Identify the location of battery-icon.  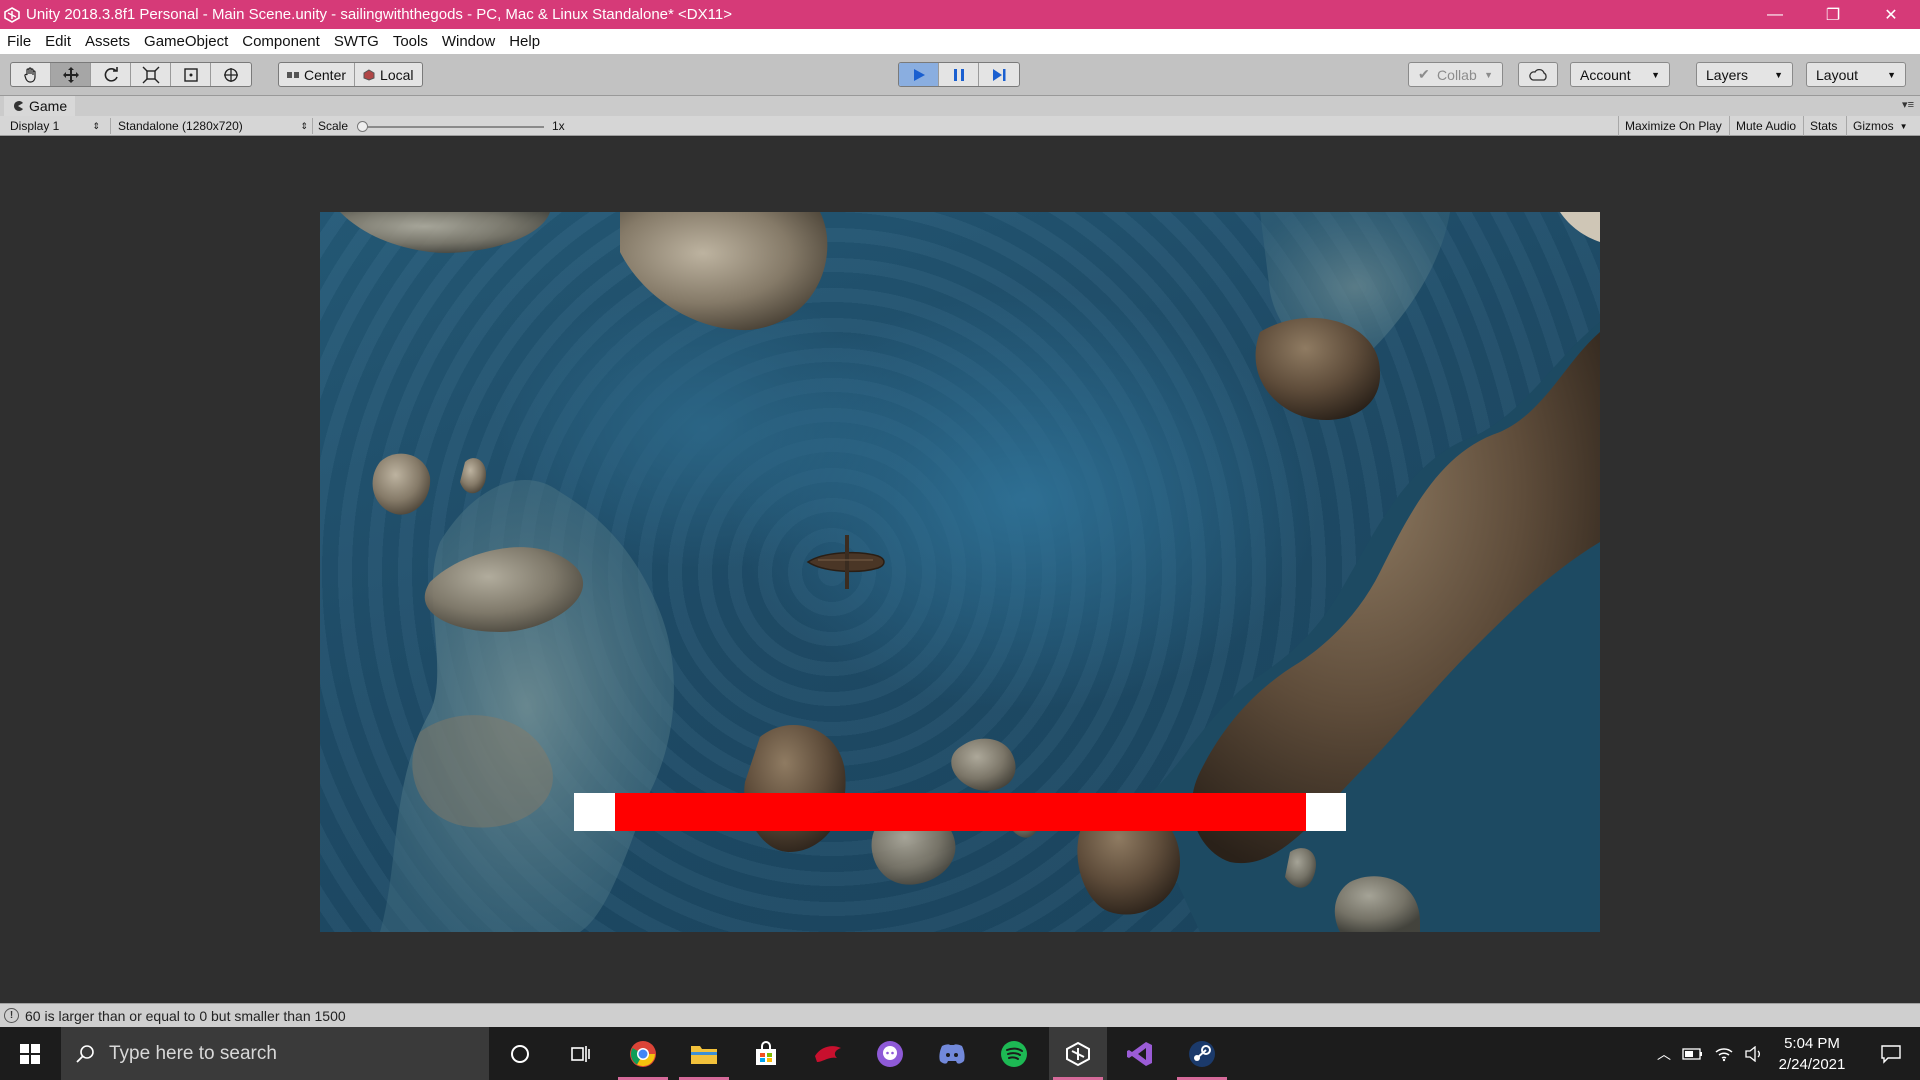
(1693, 1054).